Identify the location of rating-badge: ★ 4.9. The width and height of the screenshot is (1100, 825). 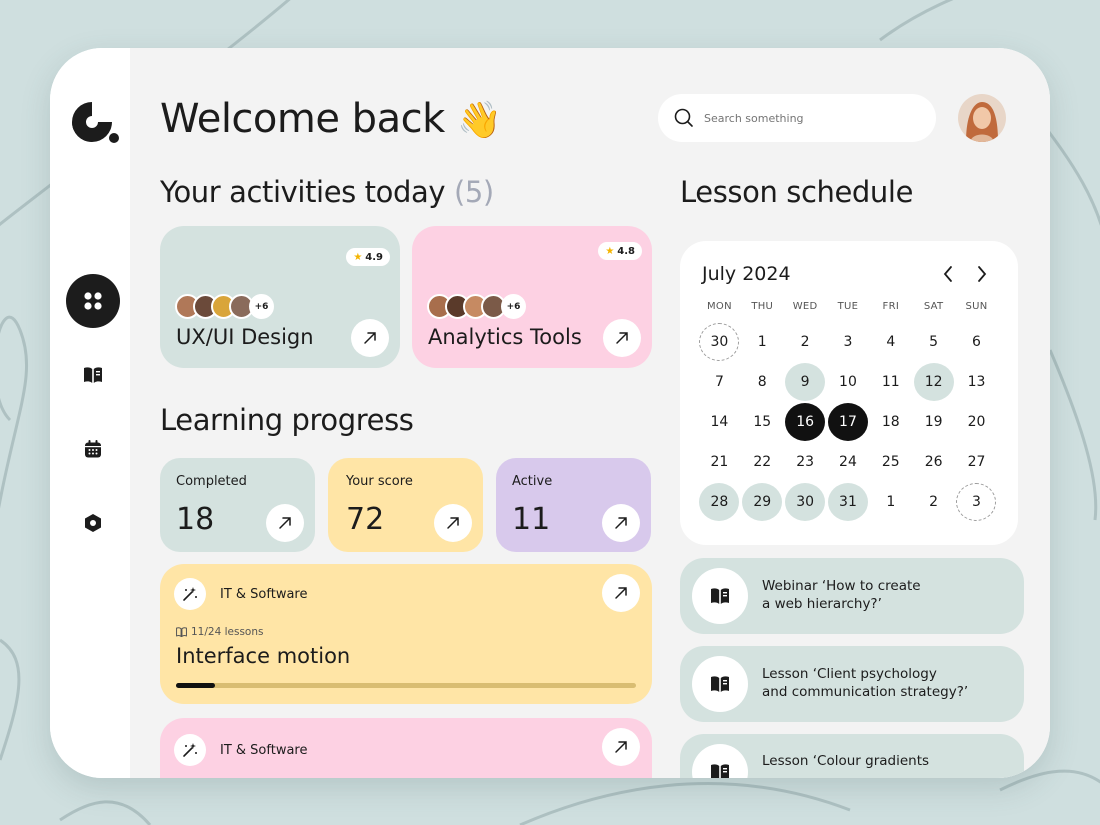
(368, 257).